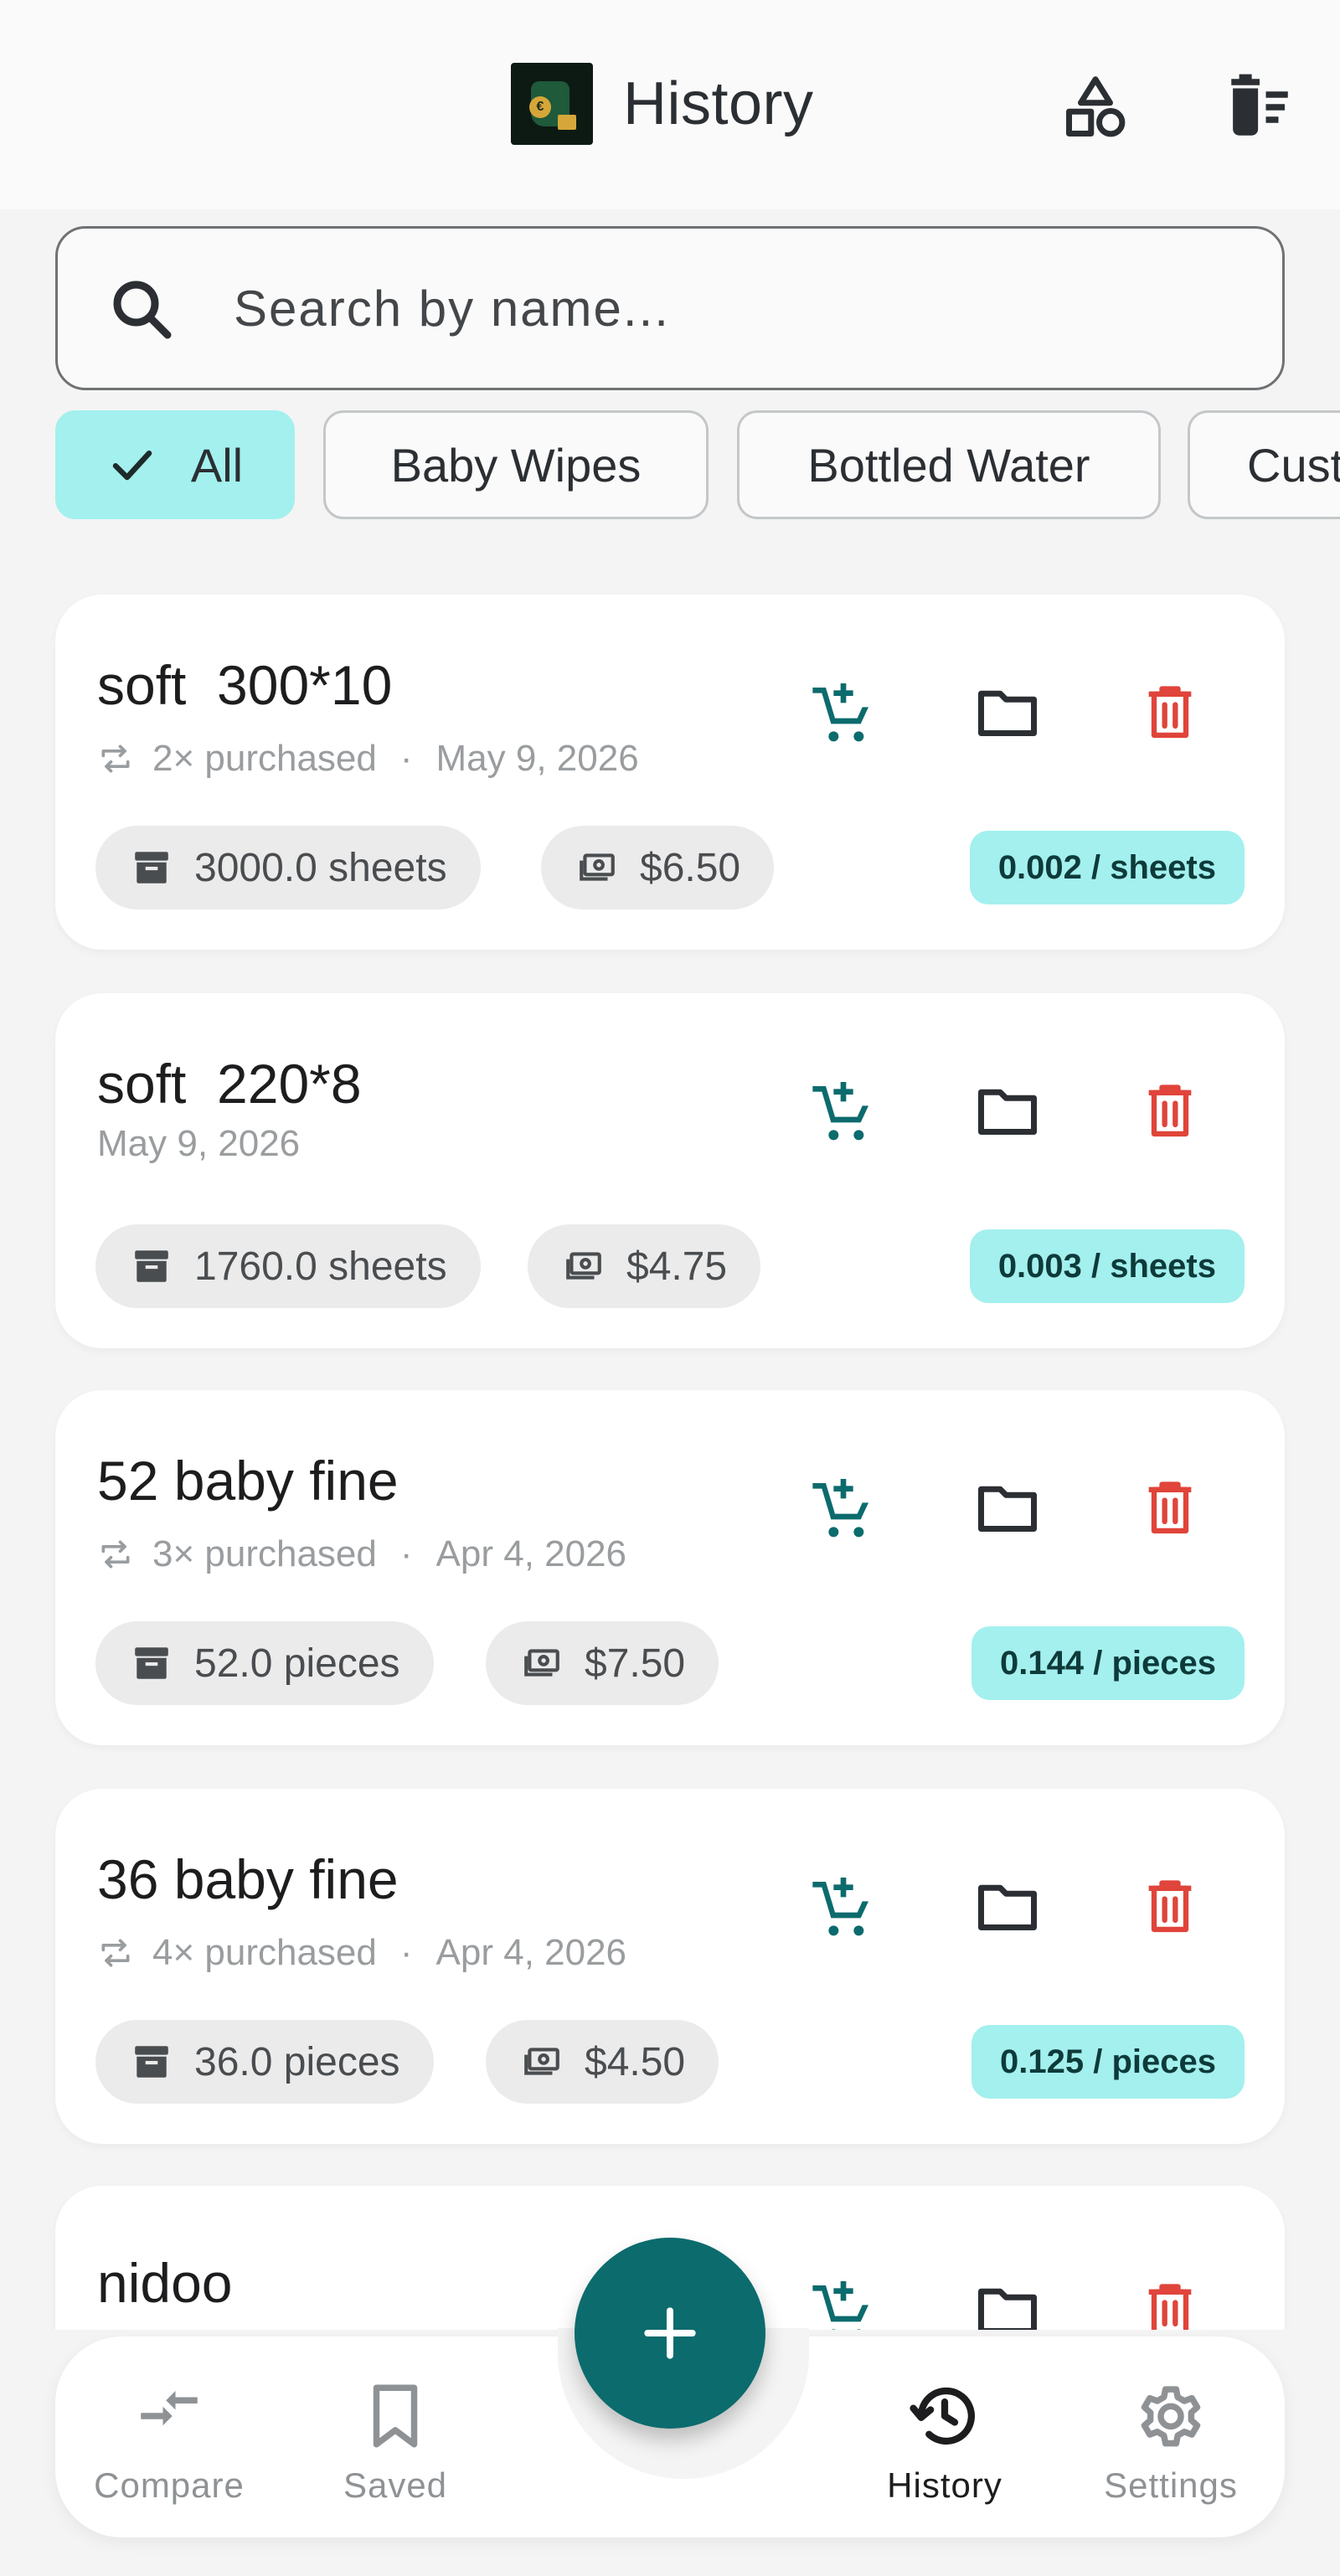  Describe the element at coordinates (677, 1266) in the screenshot. I see `price-value: $4.75` at that location.